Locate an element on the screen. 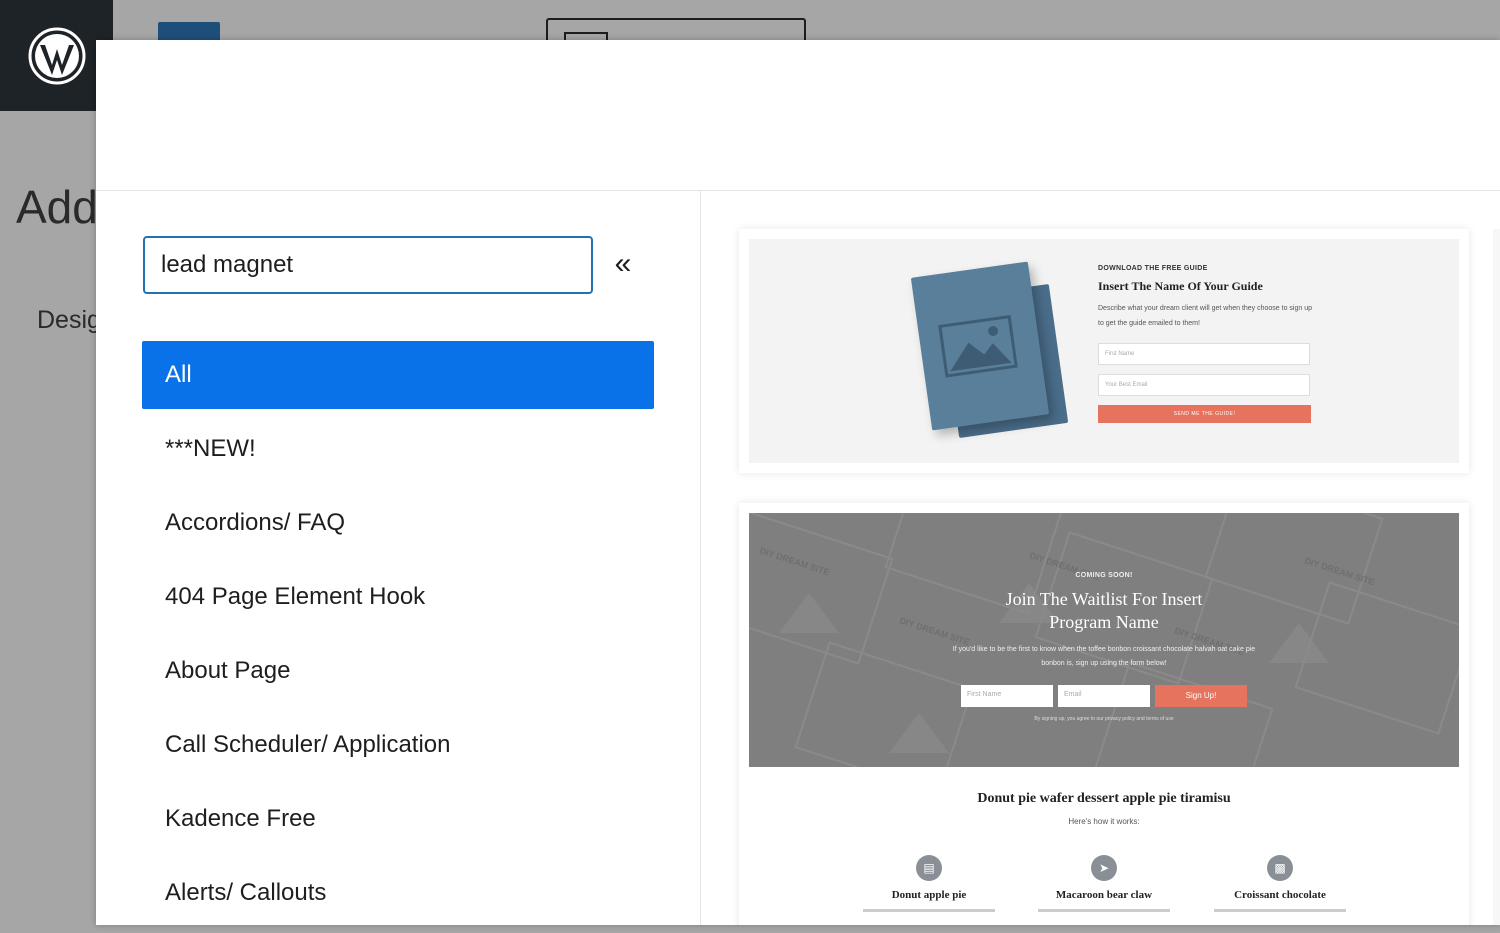 Image resolution: width=1500 pixels, height=933 pixels. editor-top-bar is located at coordinates (806, 20).